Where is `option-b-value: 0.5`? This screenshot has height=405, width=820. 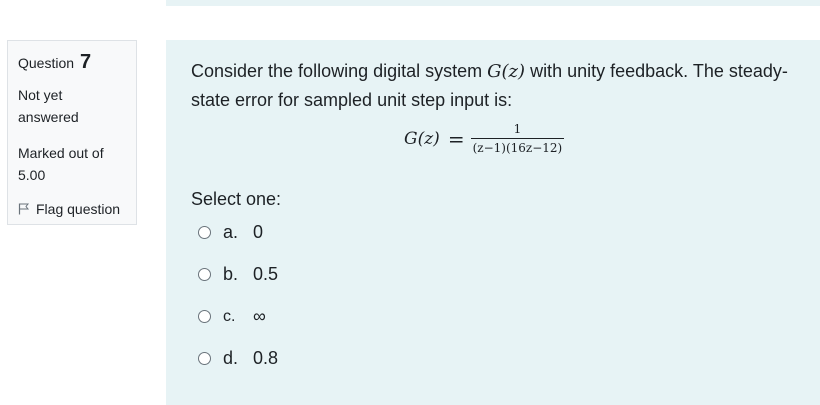
option-b-value: 0.5 is located at coordinates (266, 274).